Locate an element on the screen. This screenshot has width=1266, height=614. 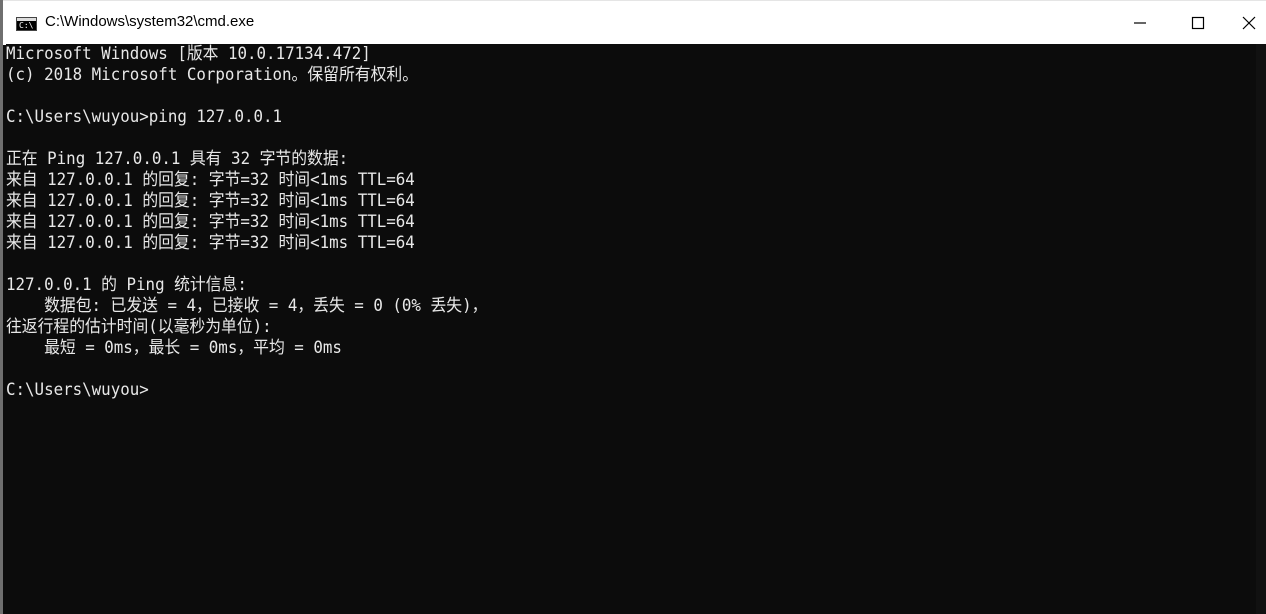
maximize-button is located at coordinates (1198, 23).